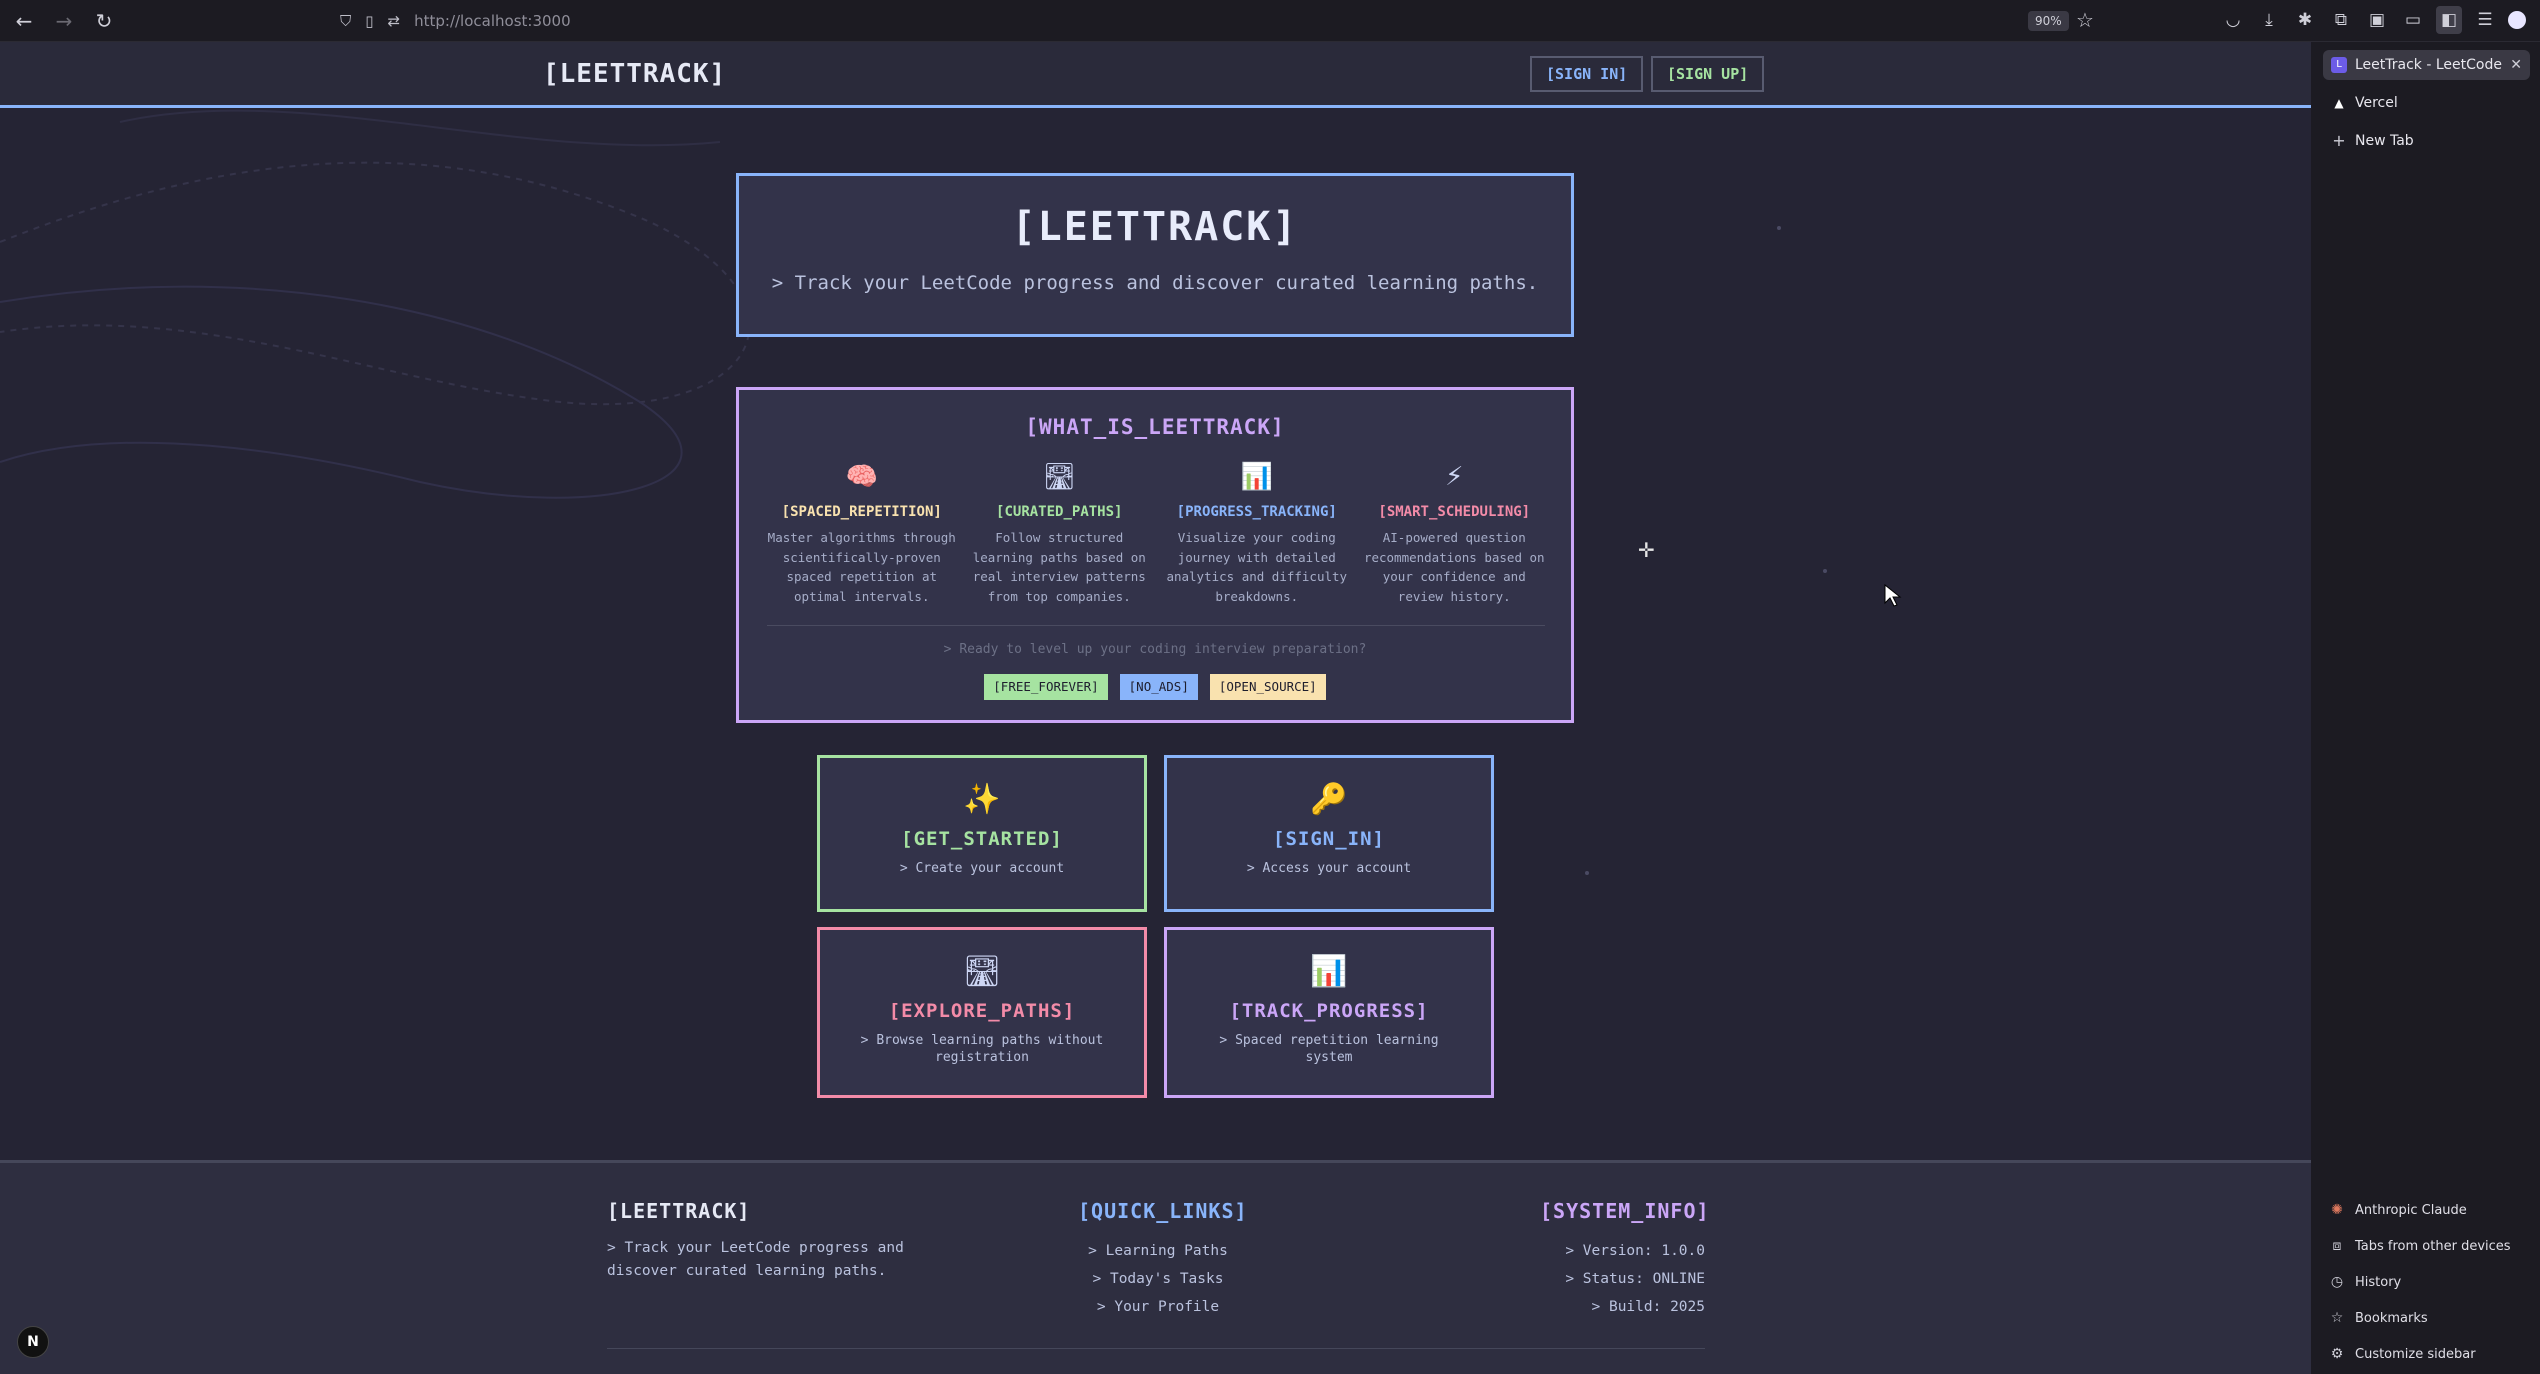 The height and width of the screenshot is (1374, 2540). Describe the element at coordinates (492, 21) in the screenshot. I see `url-text: http://localhost:3000` at that location.